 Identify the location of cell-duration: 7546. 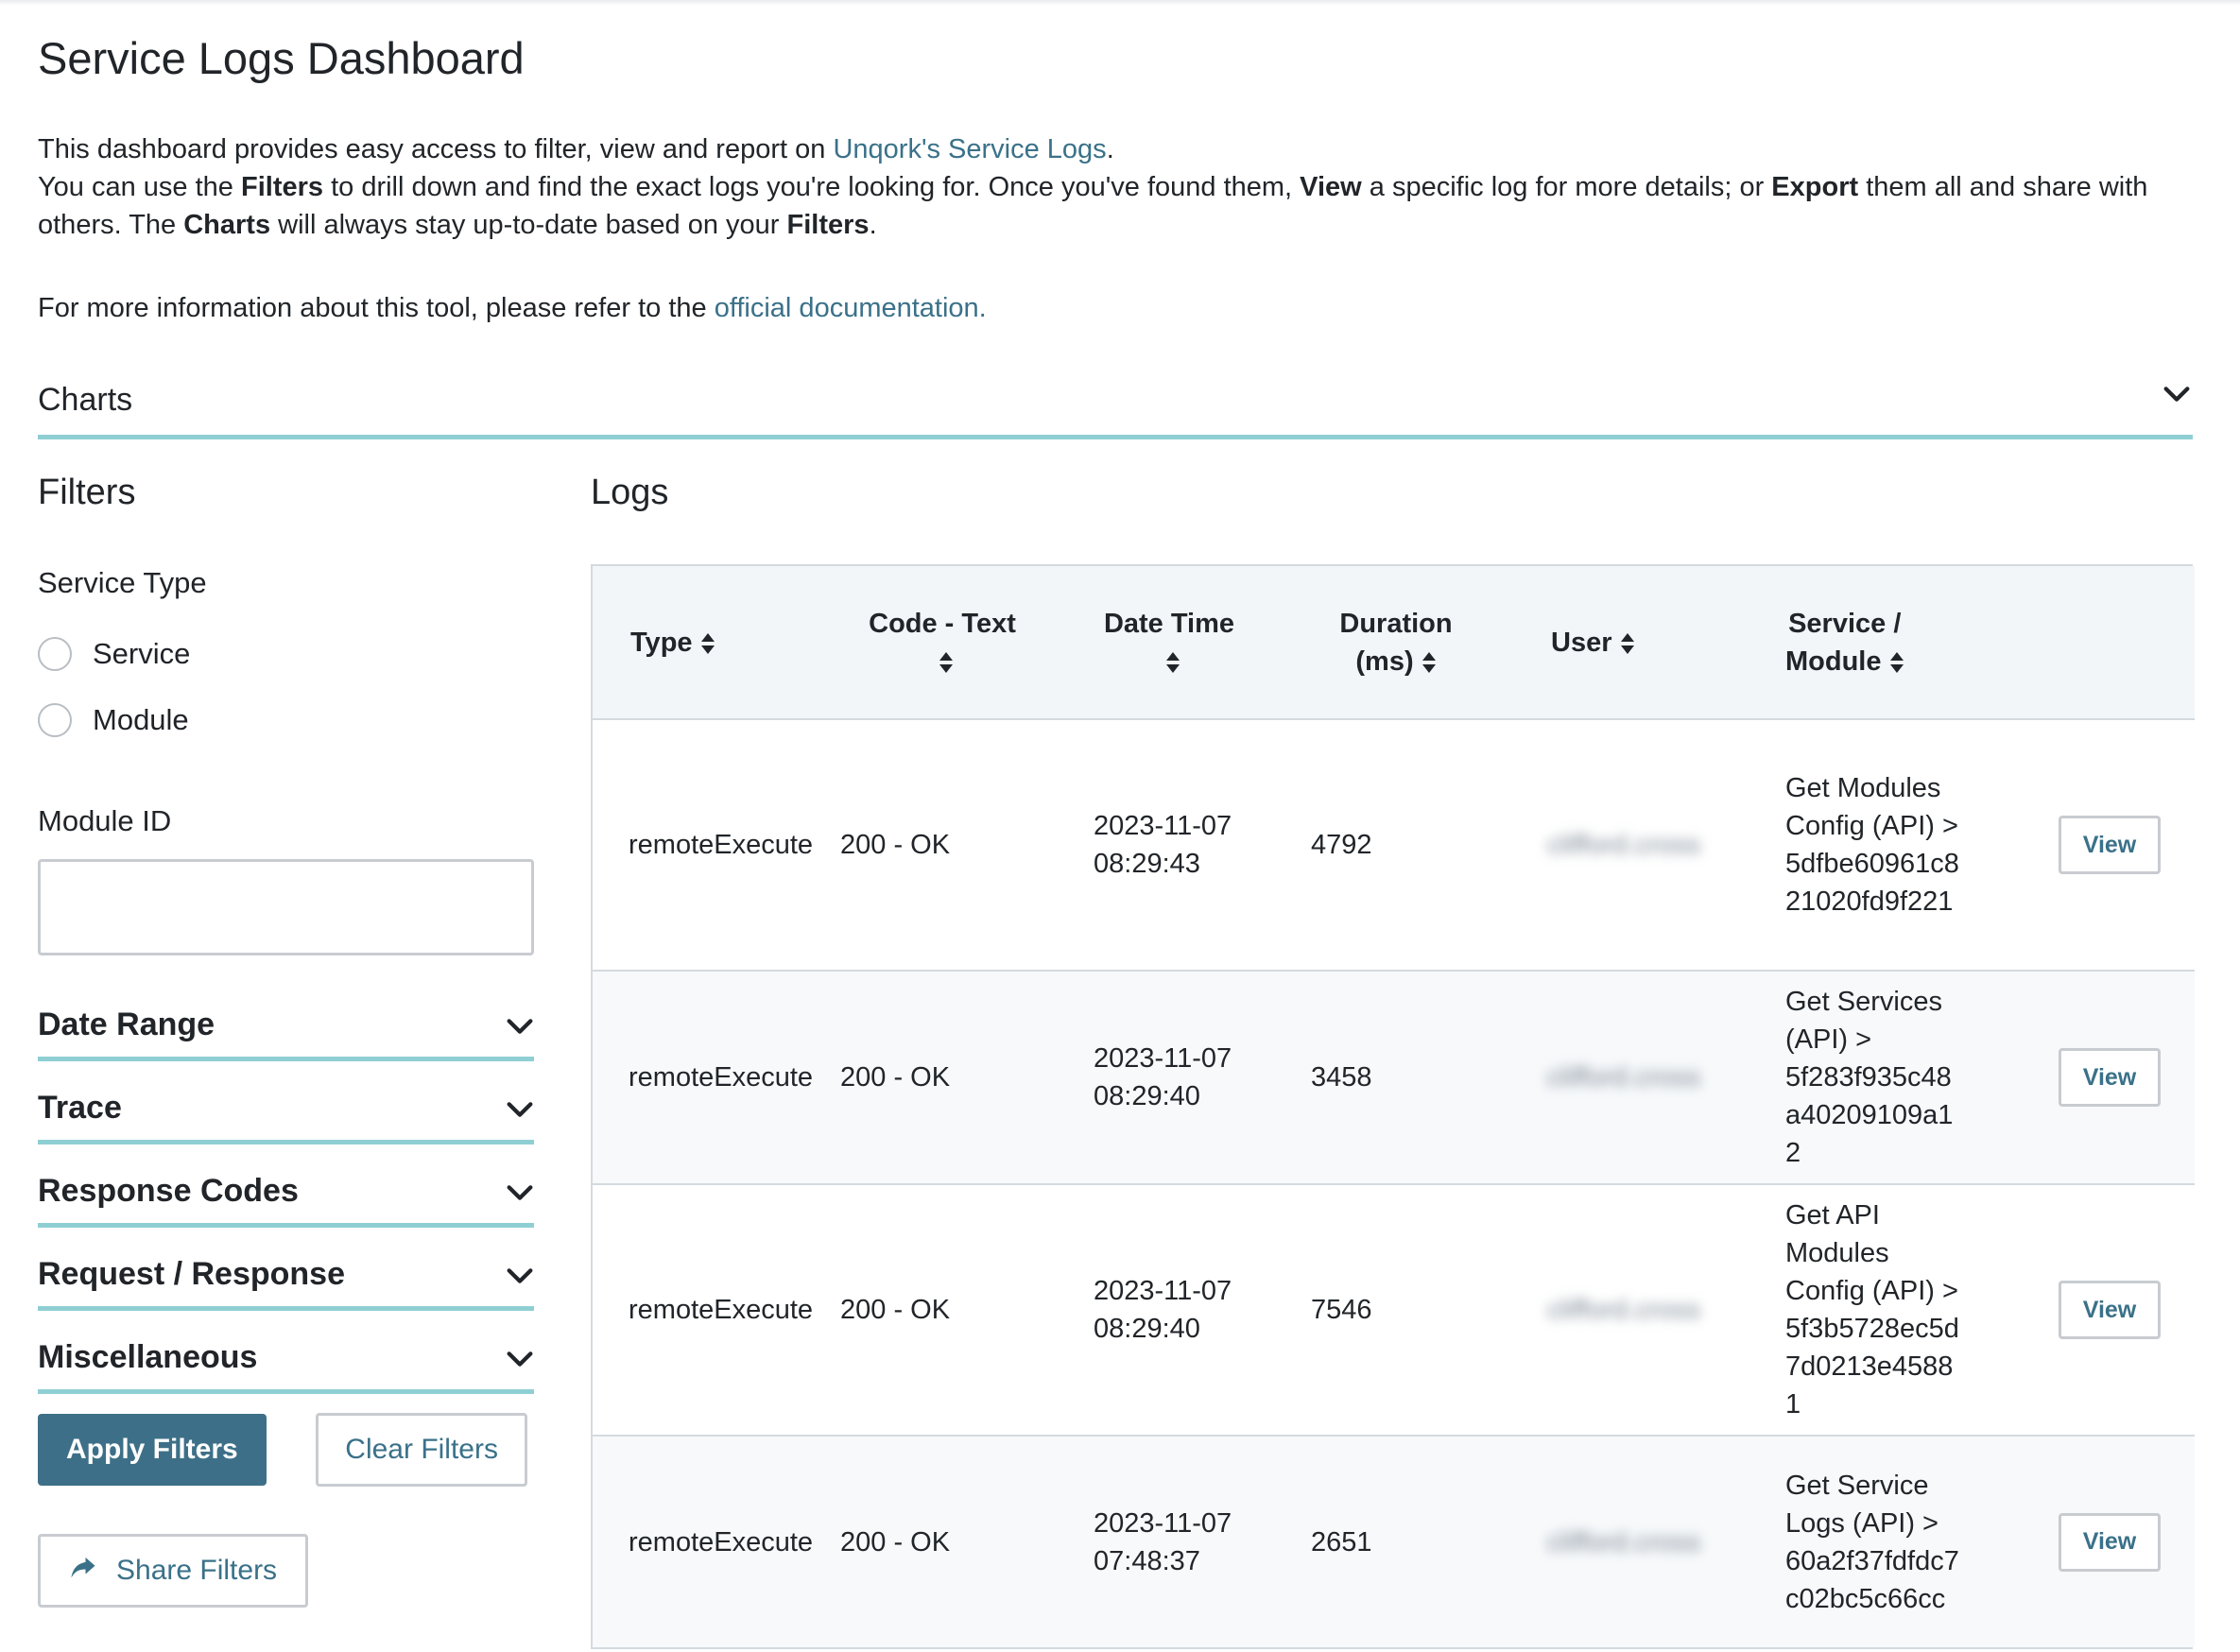
(1341, 1310).